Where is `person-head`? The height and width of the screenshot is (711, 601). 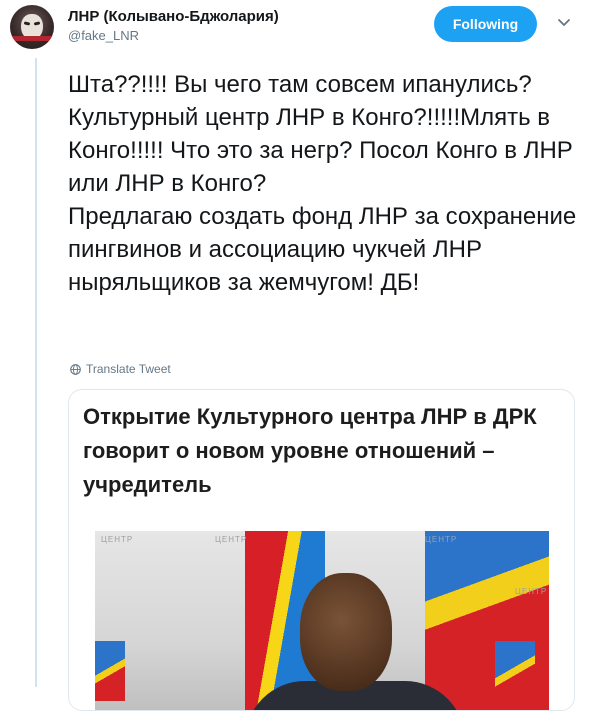
person-head is located at coordinates (346, 632).